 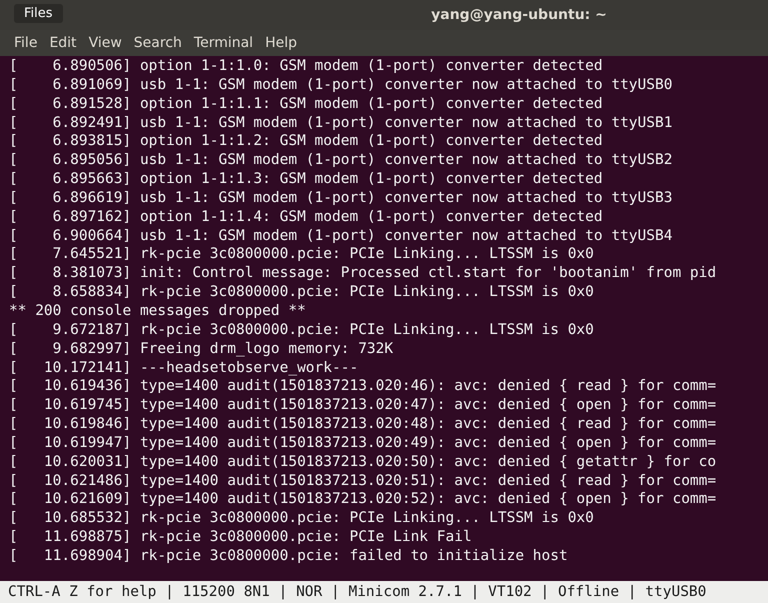 I want to click on menu-item: Edit, so click(x=63, y=43).